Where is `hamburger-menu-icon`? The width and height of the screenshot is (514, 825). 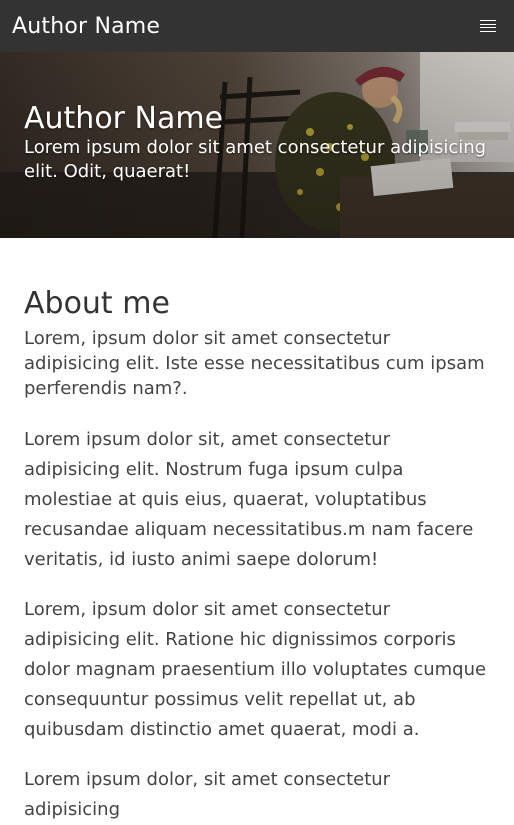
hamburger-menu-icon is located at coordinates (488, 26).